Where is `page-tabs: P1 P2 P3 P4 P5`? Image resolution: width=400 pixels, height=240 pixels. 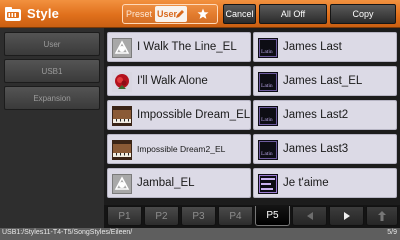
page-tabs: P1 P2 P3 P4 P5 is located at coordinates (252, 216).